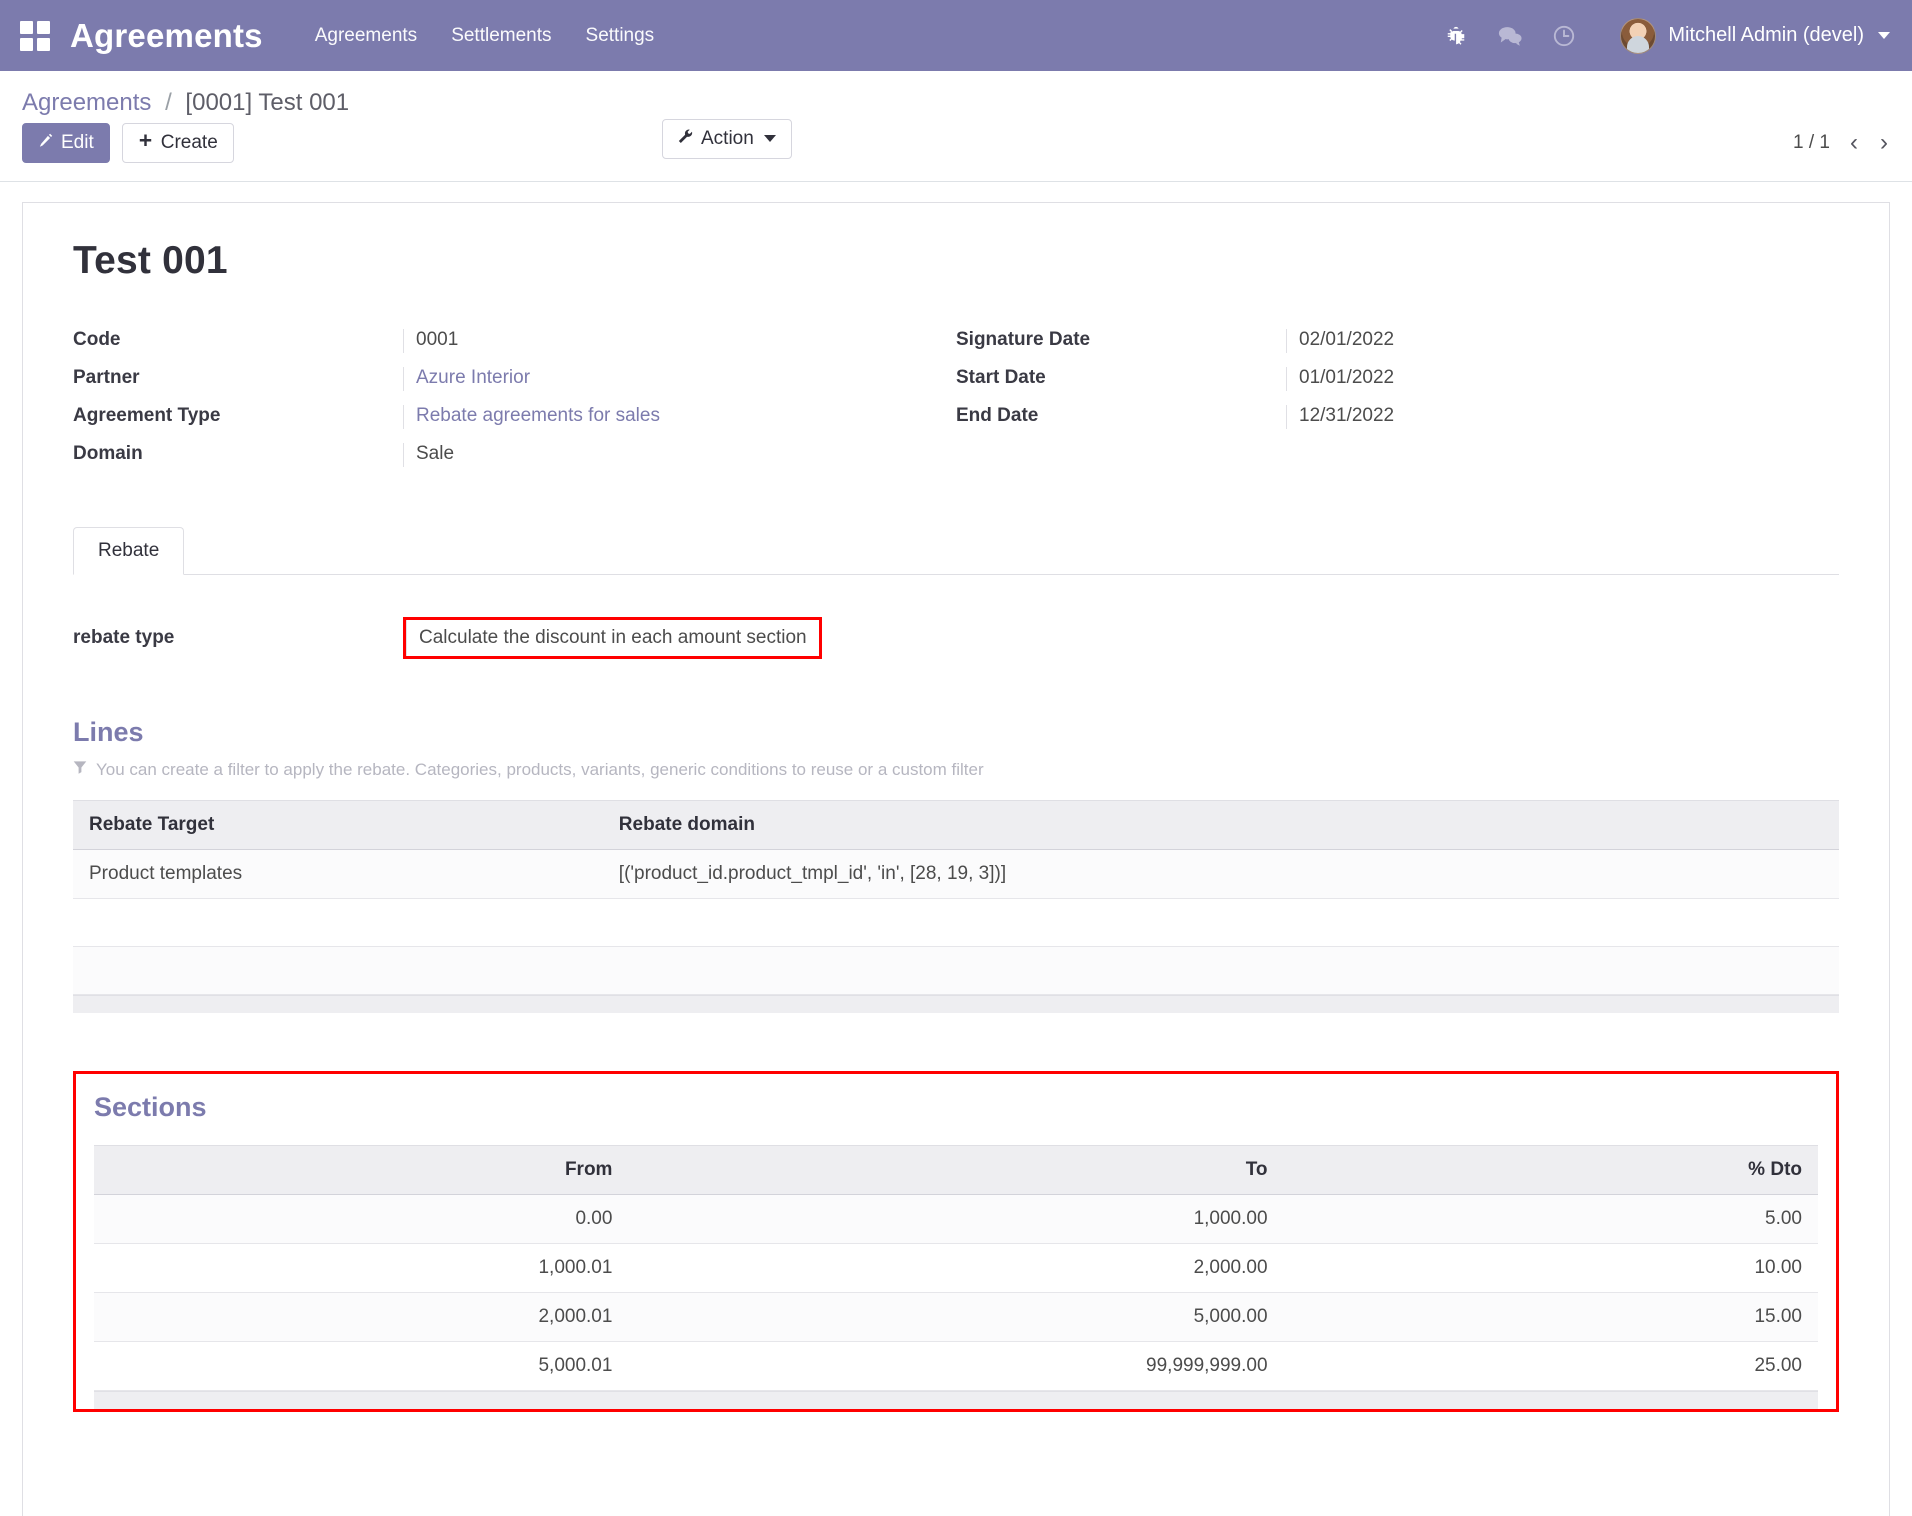  What do you see at coordinates (177, 143) in the screenshot?
I see `create-button: Create` at bounding box center [177, 143].